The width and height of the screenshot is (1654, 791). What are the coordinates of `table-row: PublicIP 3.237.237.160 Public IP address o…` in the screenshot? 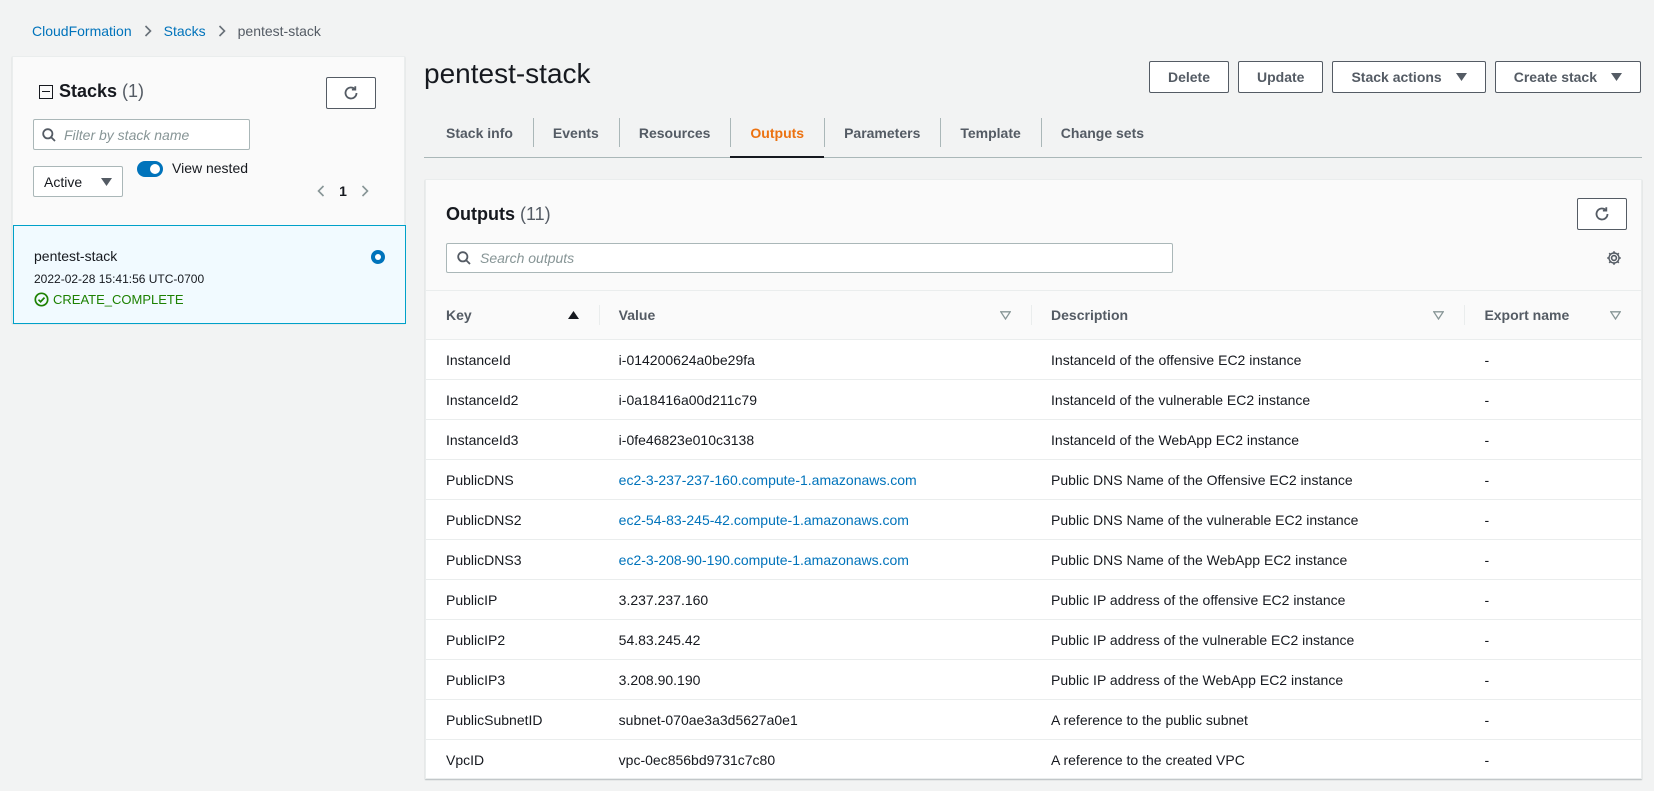 It's located at (1033, 599).